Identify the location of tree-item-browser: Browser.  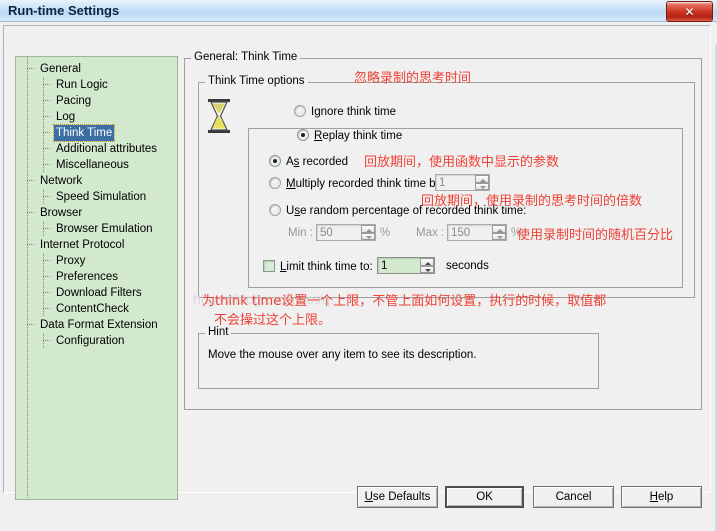
(96, 213).